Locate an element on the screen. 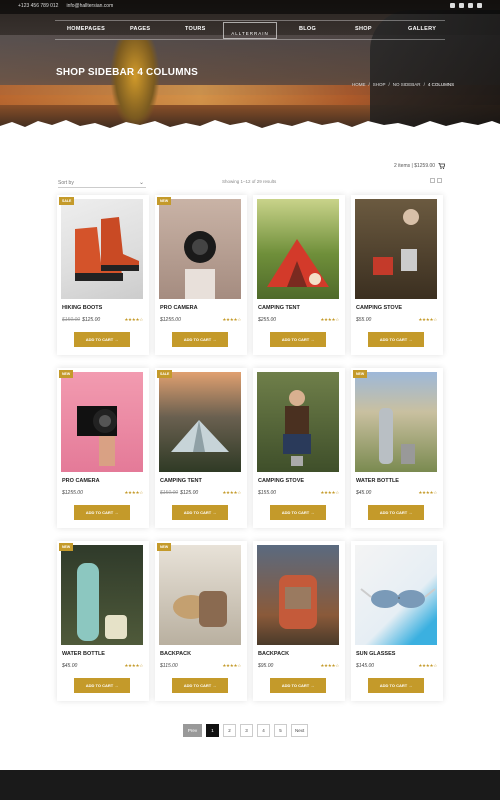 The width and height of the screenshot is (500, 800). product-card: CAMPING STOVE $155.00 ★★★★☆ ADD TO CART → is located at coordinates (299, 448).